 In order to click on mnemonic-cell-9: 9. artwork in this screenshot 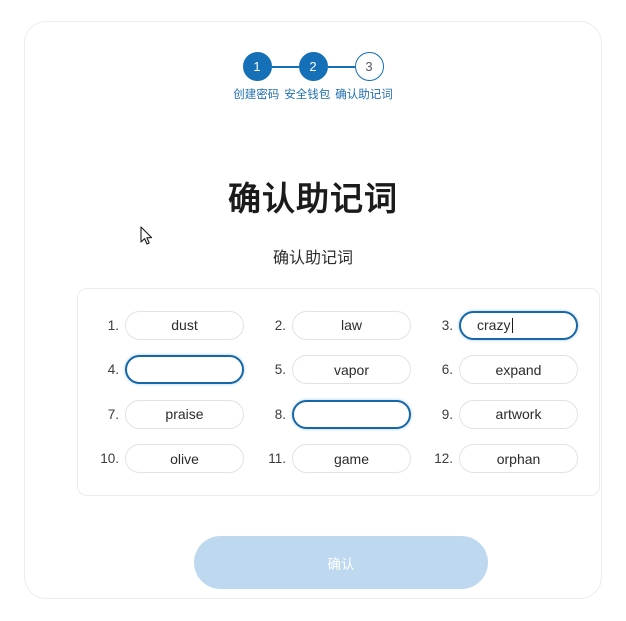, I will do `click(505, 414)`.